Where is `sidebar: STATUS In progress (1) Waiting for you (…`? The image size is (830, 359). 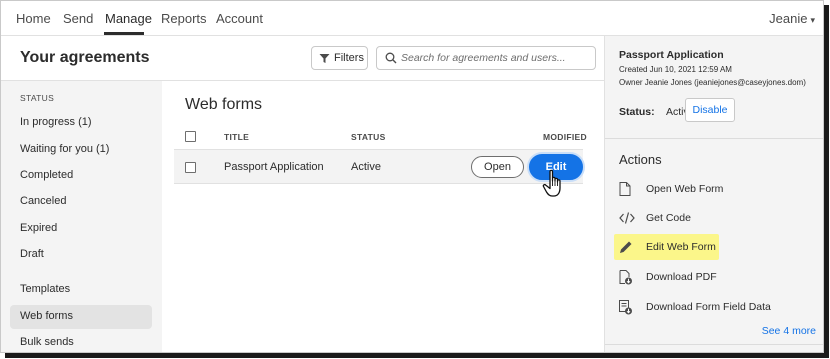 sidebar: STATUS In progress (1) Waiting for you (… is located at coordinates (81, 216).